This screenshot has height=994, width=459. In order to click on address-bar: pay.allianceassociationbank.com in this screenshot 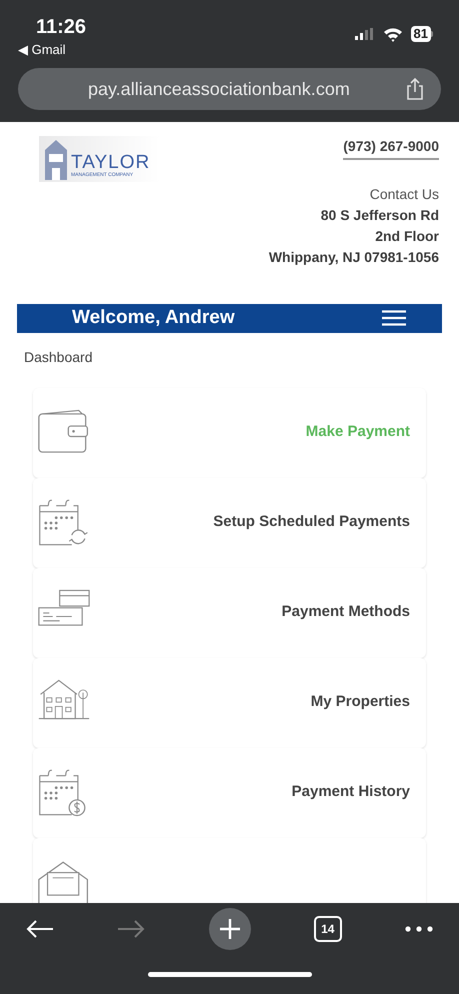, I will do `click(229, 89)`.